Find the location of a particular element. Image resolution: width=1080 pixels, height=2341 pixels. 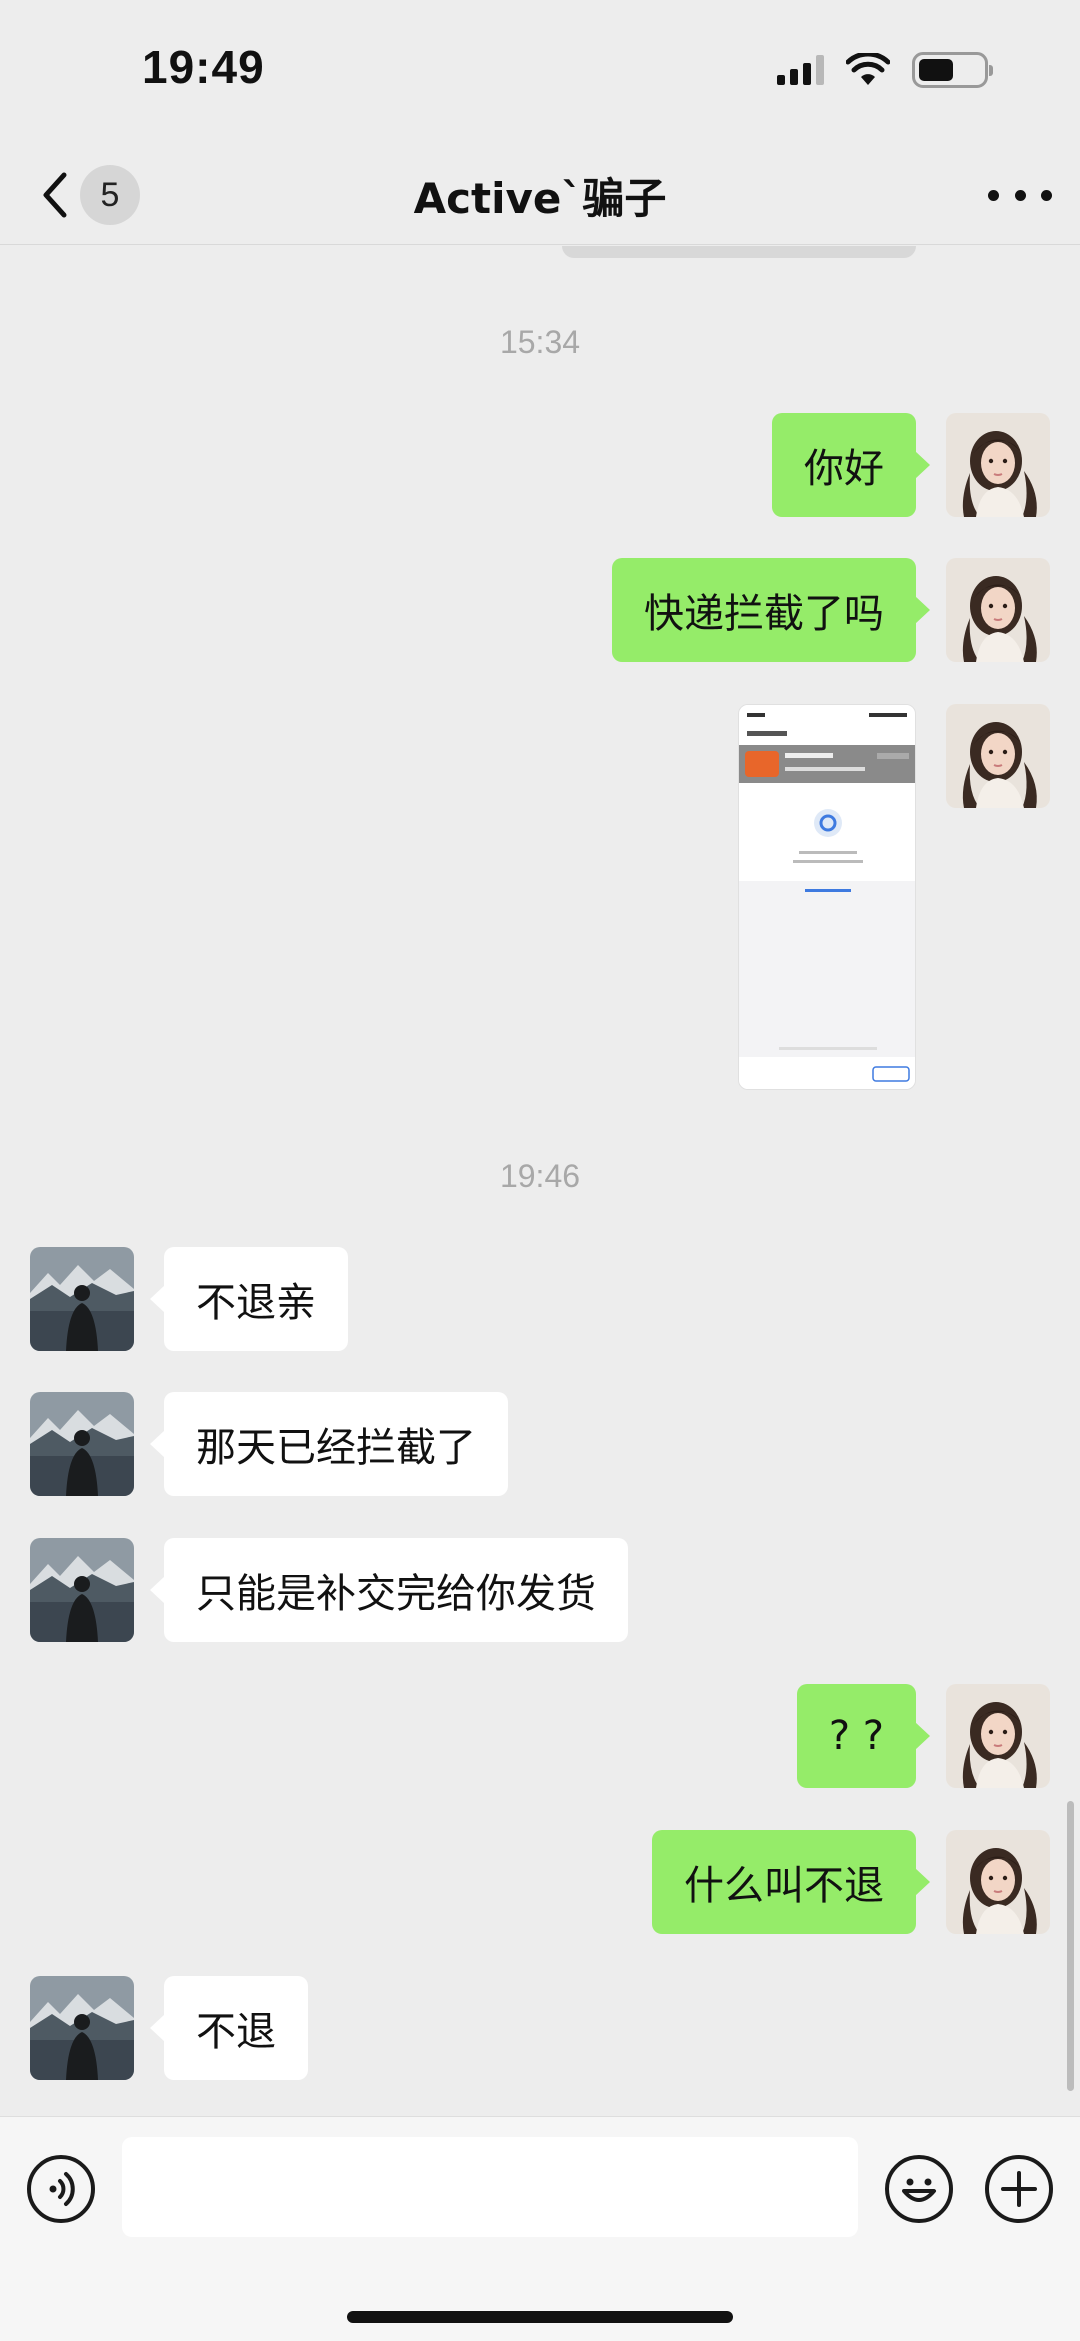

plus-icon is located at coordinates (1019, 2189).